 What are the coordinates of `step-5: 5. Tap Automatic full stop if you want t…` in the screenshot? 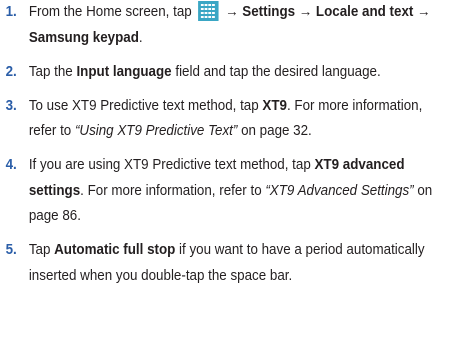 It's located at (221, 263).